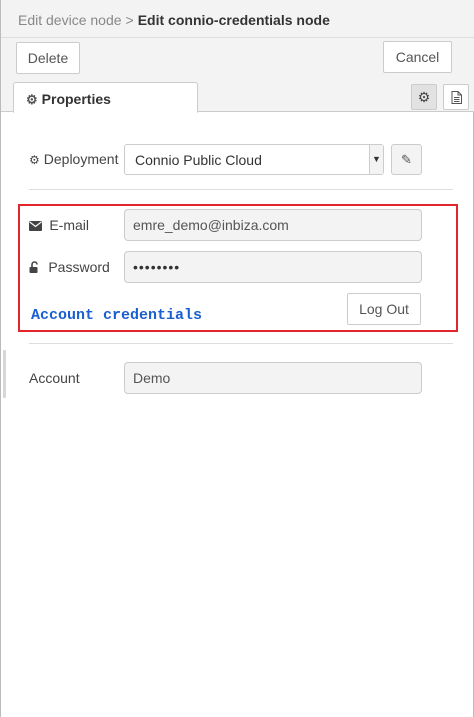 The width and height of the screenshot is (474, 717). I want to click on tab-bar: ⚙ Properties ⚙, so click(237, 95).